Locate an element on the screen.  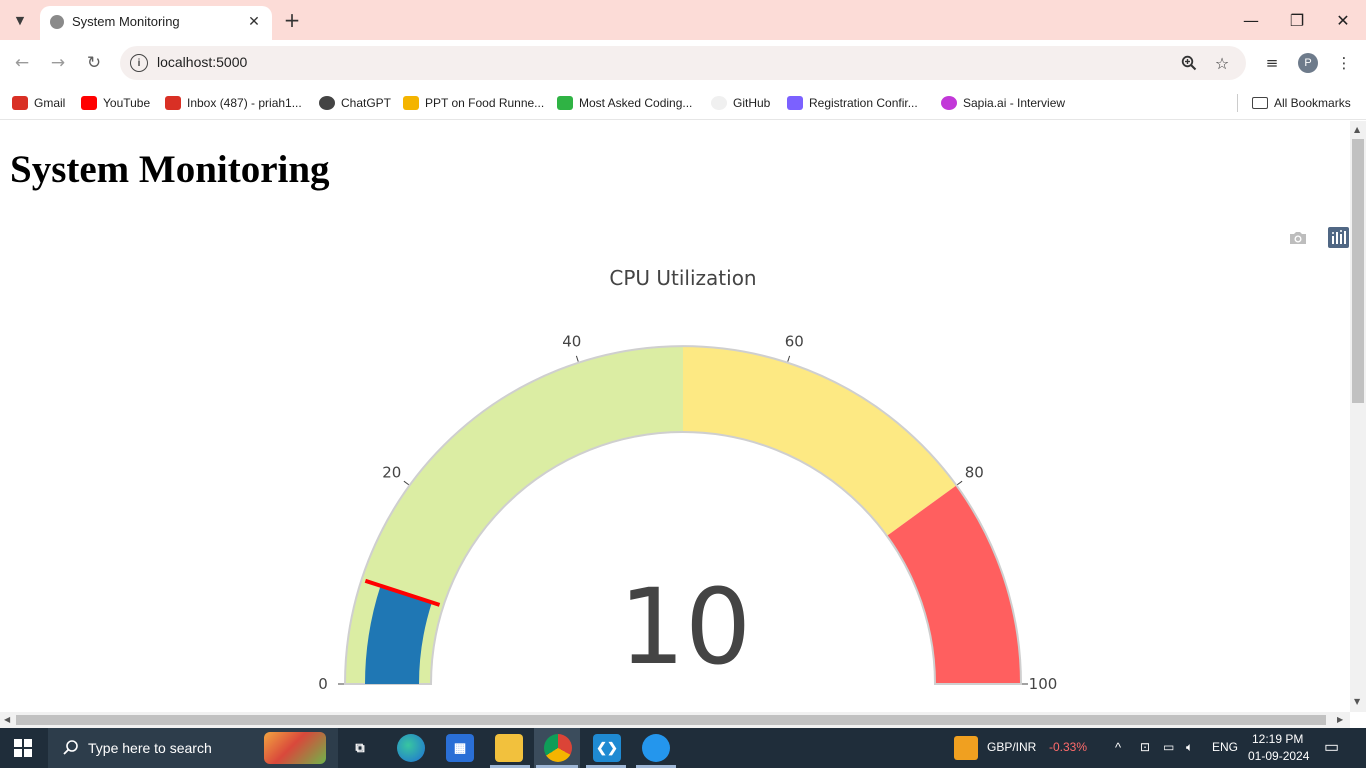
vertical-scrollbar: ▲ ▼ is located at coordinates (1358, 416).